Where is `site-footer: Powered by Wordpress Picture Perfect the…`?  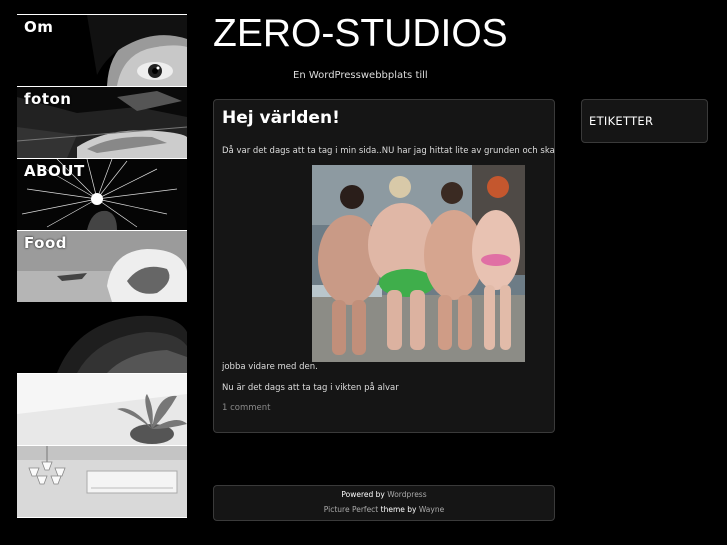
site-footer: Powered by Wordpress Picture Perfect the… is located at coordinates (384, 503).